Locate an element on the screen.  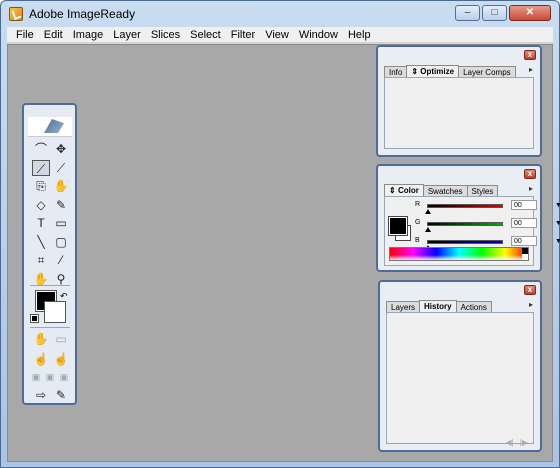
move-tool-icon: ✥ is located at coordinates (61, 149).